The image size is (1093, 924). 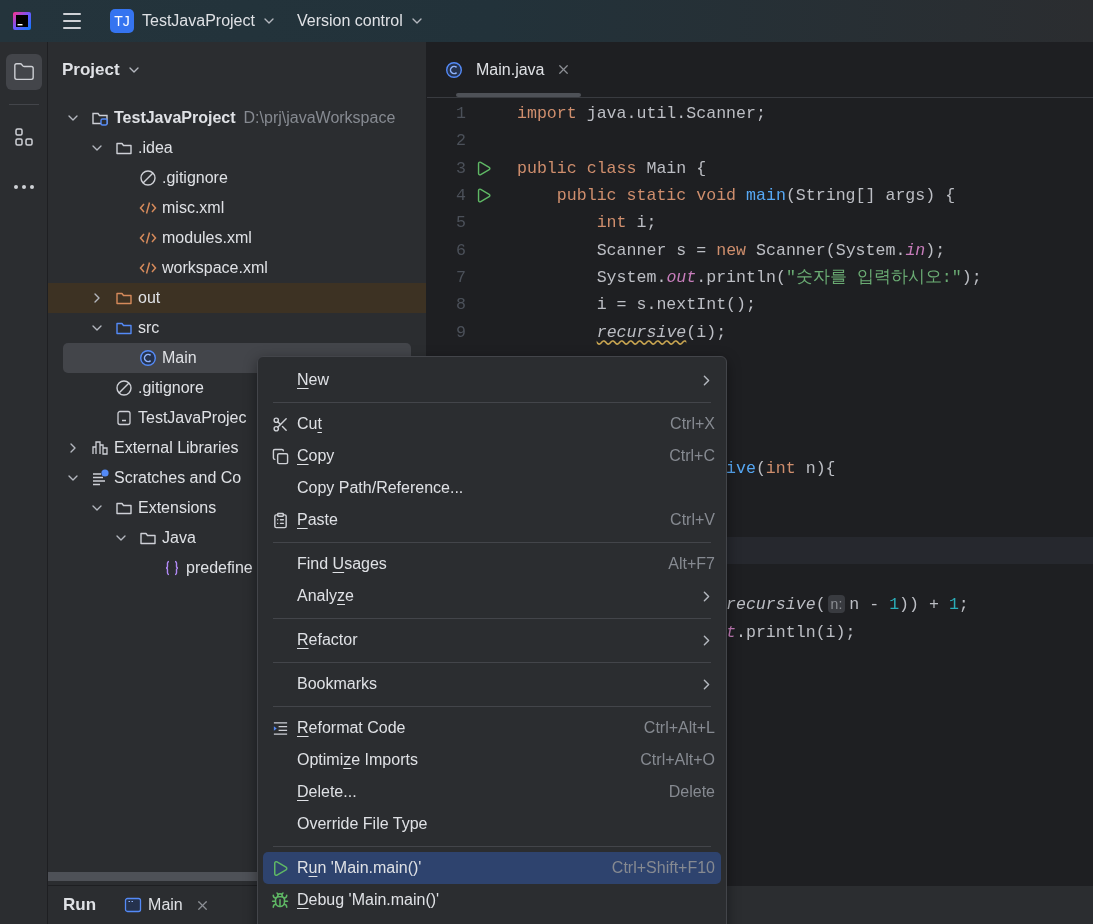 I want to click on tool-window-button, so click(x=23, y=72).